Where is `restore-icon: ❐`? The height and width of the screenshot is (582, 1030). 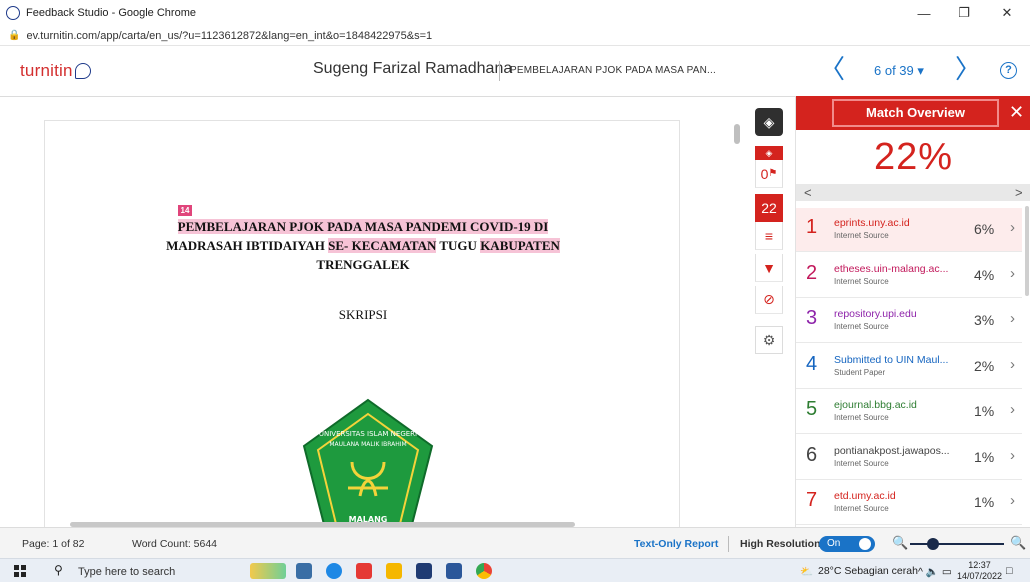
restore-icon: ❐ is located at coordinates (964, 13).